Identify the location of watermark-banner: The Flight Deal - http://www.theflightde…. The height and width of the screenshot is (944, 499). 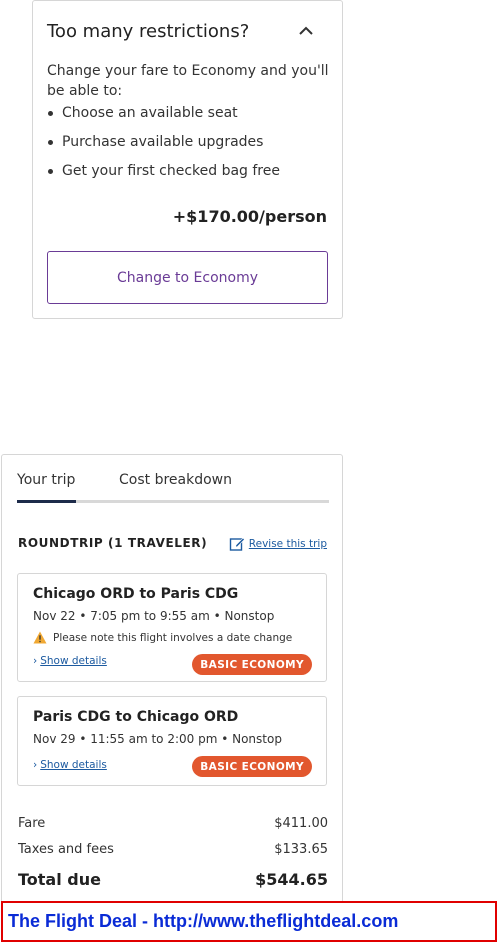
(249, 921).